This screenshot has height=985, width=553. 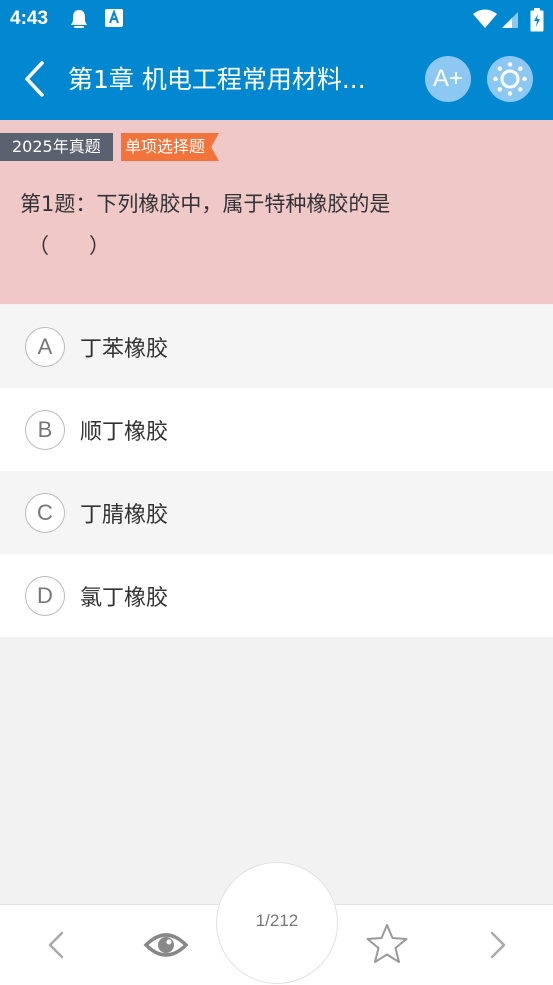 I want to click on app-notification-icon, so click(x=114, y=20).